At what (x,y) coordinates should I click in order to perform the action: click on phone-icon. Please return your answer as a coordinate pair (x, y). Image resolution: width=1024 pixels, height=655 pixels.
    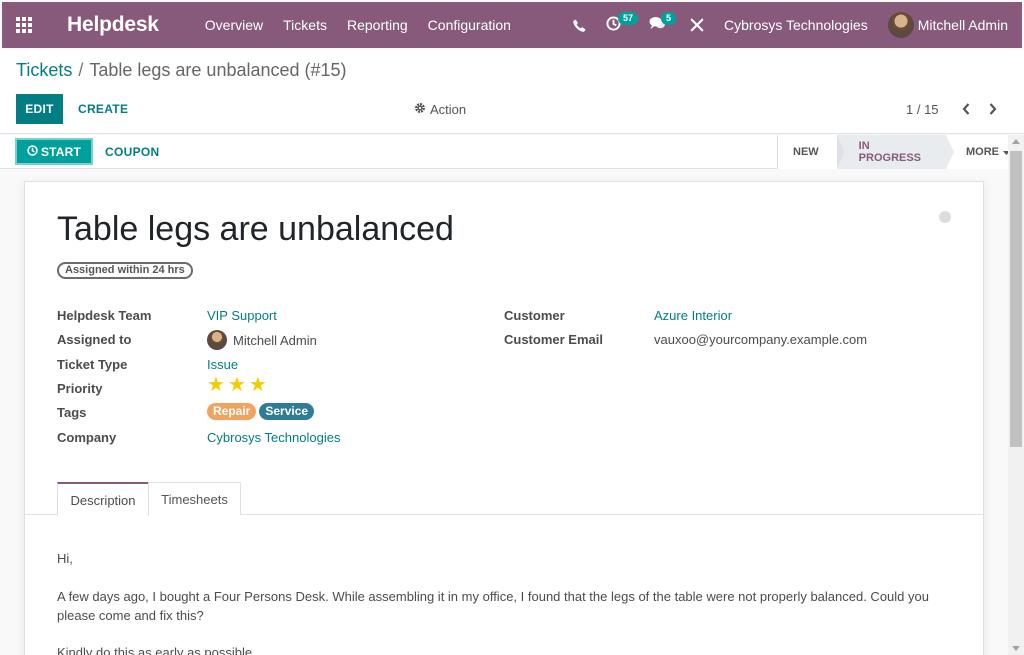
    Looking at the image, I should click on (579, 25).